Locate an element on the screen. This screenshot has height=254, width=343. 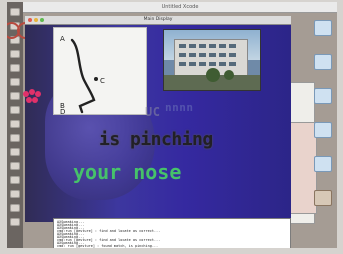
menu-bar-title: Untitled Xcode is located at coordinates (180, 7).